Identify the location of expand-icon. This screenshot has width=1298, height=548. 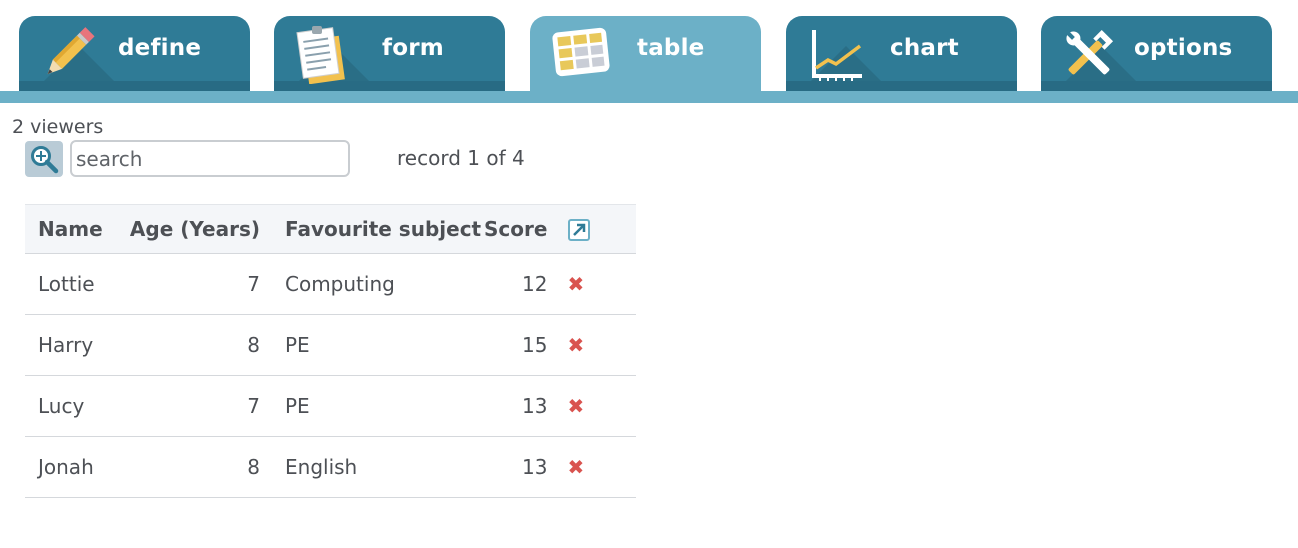
(579, 230).